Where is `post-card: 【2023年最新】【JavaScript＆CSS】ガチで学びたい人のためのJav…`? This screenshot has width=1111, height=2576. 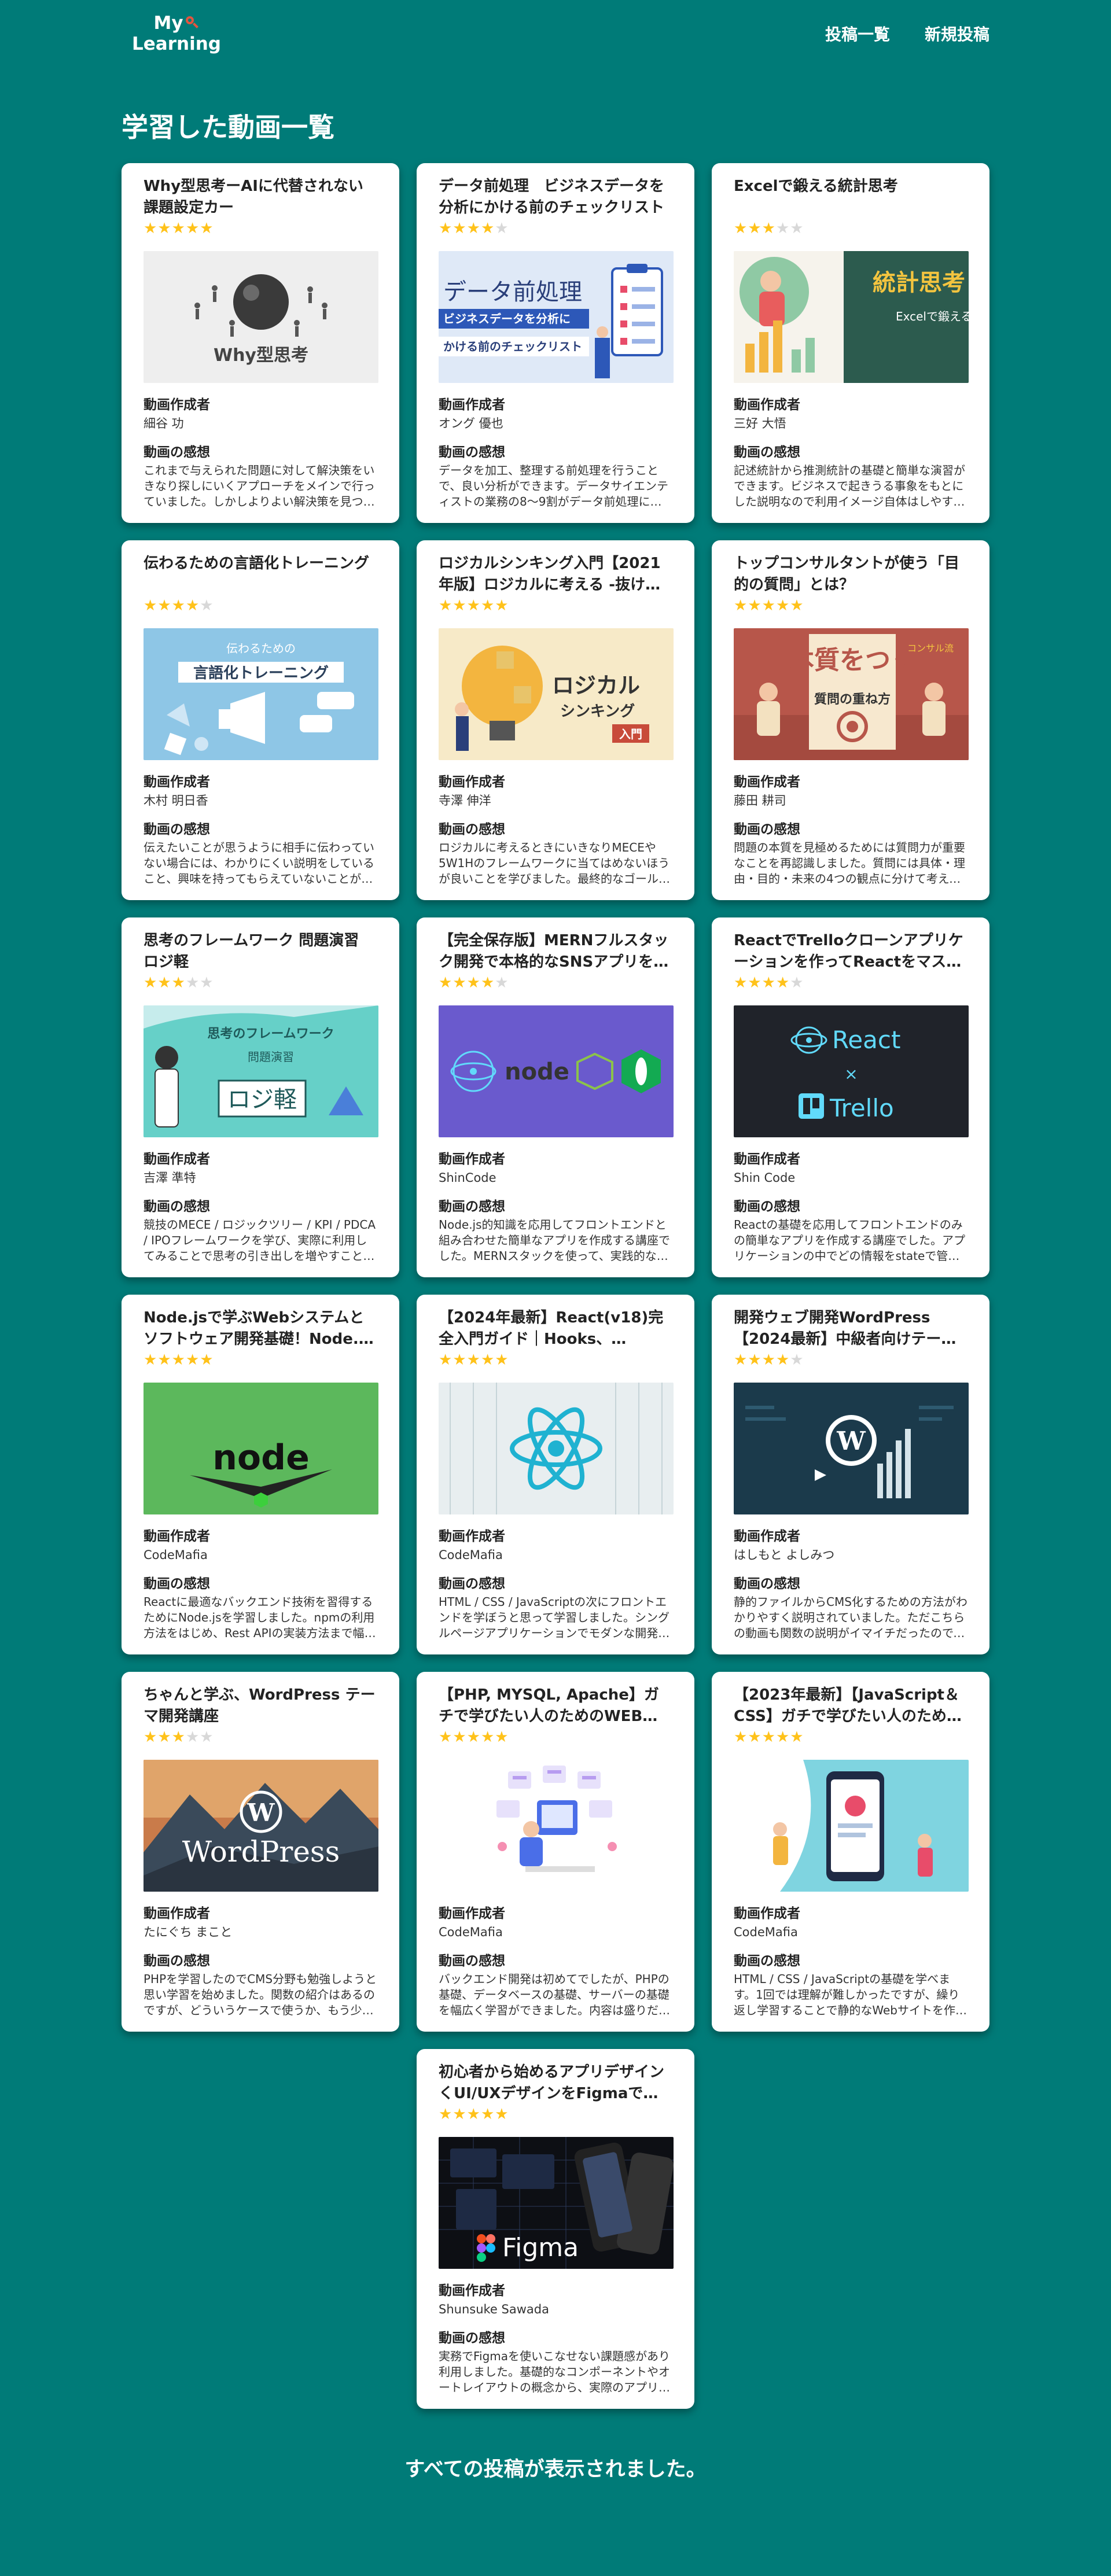 post-card: 【2023年最新】【JavaScript＆CSS】ガチで学びたい人のためのJav… is located at coordinates (850, 1852).